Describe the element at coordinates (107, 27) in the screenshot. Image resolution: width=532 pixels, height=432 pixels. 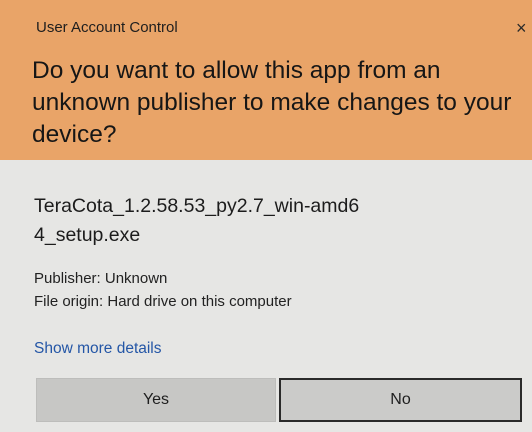
I see `dialog-title: User Account Control` at that location.